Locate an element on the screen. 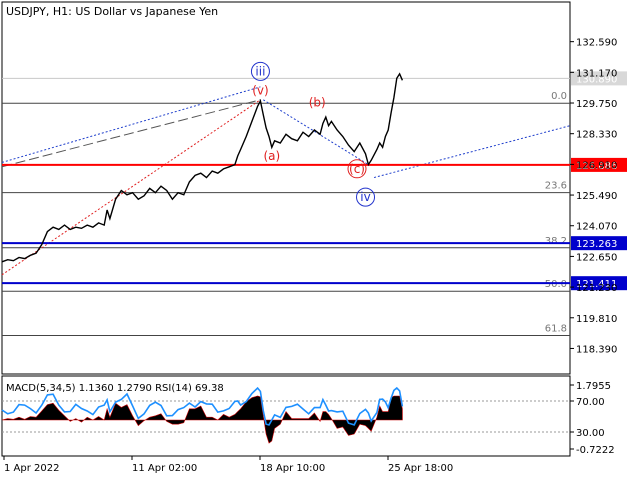 Image resolution: width=640 pixels, height=480 pixels. wave-label: iii is located at coordinates (260, 71).